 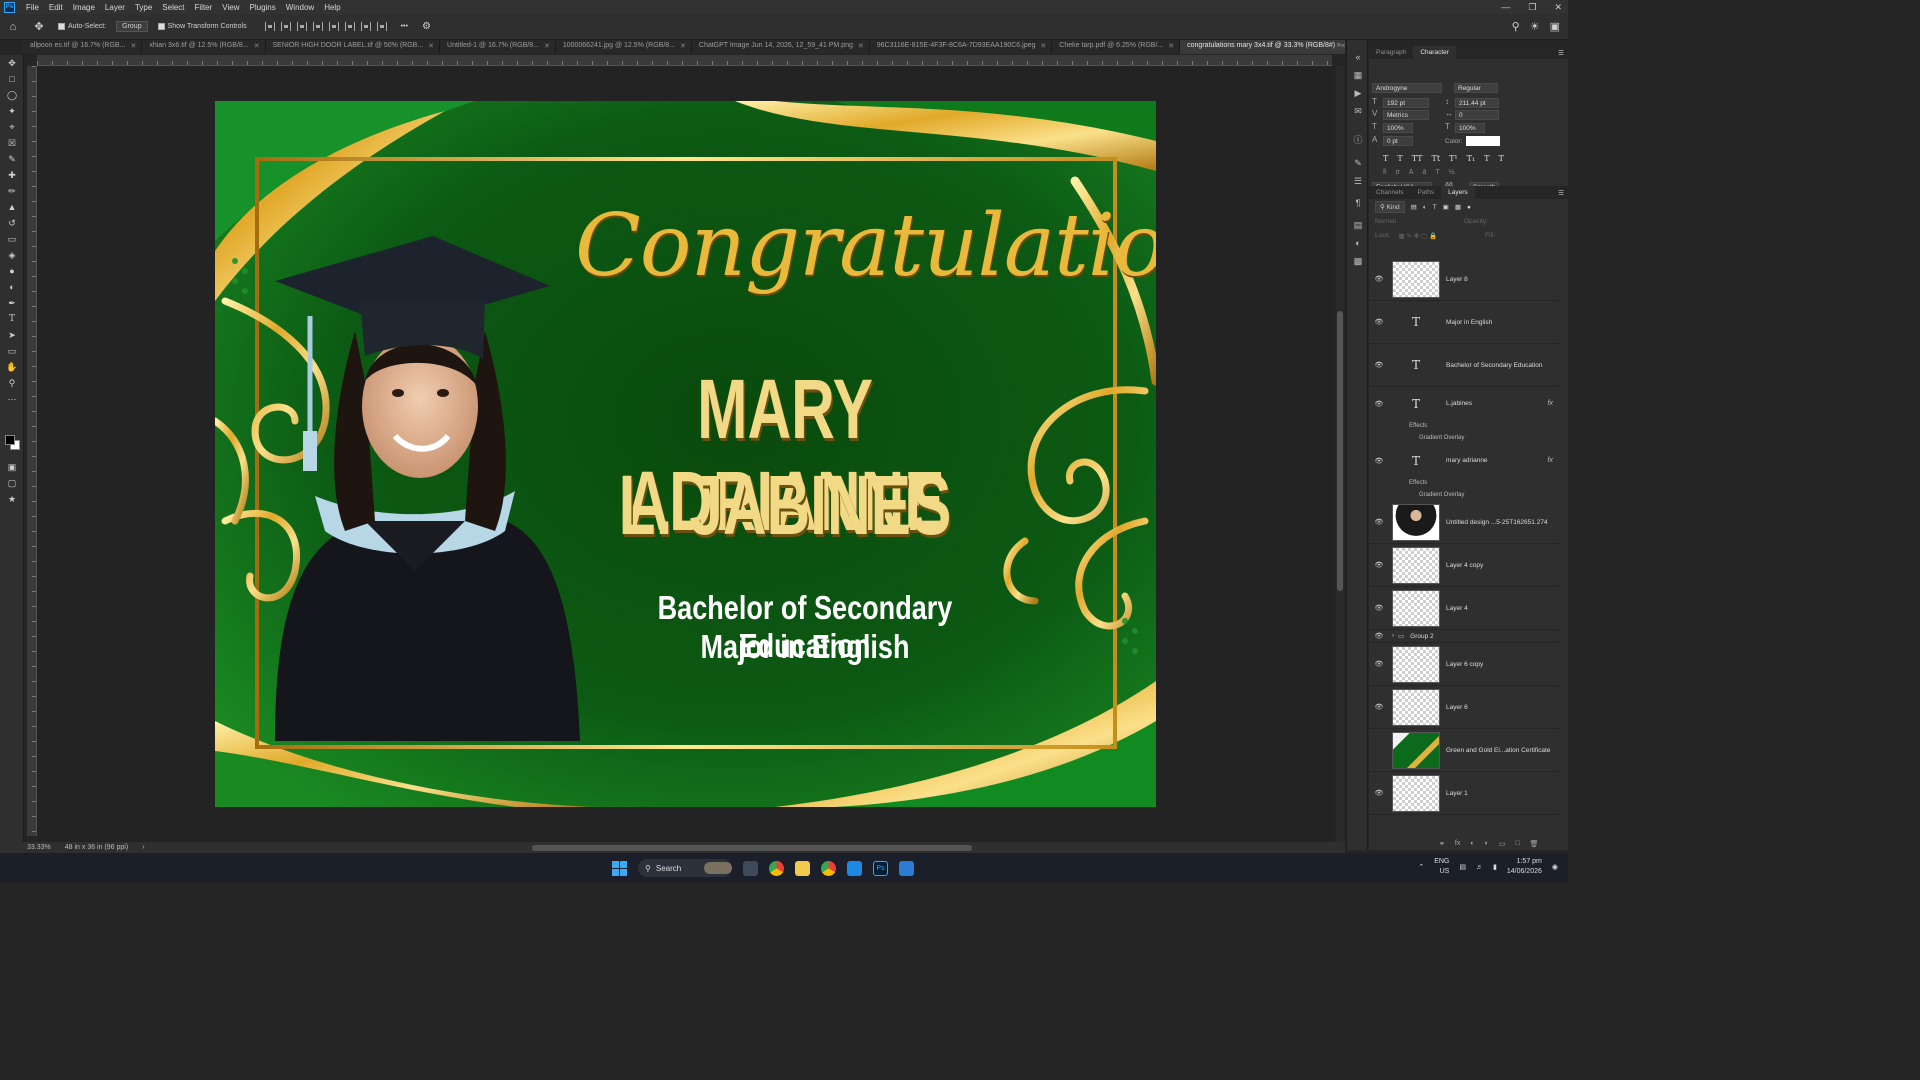 I want to click on layer-row: 👁 Layer 4 copy, so click(x=1464, y=565).